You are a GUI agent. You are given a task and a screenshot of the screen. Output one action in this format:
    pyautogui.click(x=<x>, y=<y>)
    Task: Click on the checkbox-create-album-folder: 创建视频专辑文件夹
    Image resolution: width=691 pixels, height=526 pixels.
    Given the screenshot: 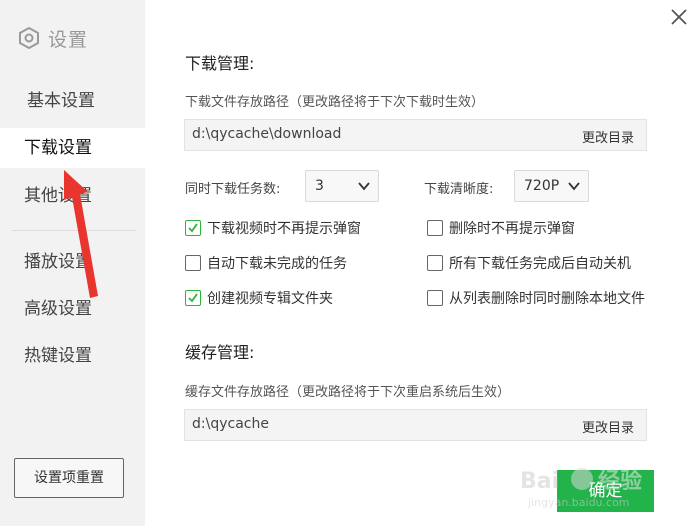 What is the action you would take?
    pyautogui.click(x=259, y=298)
    